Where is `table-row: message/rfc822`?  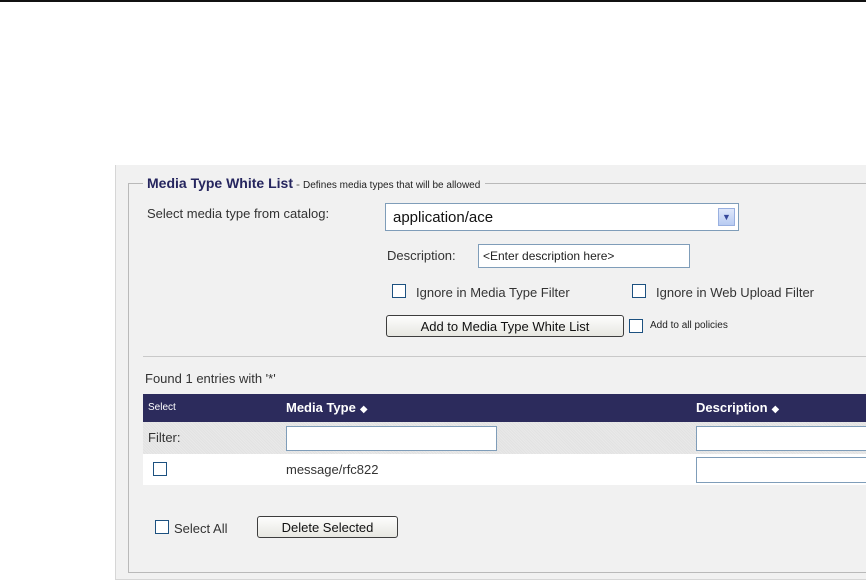 table-row: message/rfc822 is located at coordinates (504, 469).